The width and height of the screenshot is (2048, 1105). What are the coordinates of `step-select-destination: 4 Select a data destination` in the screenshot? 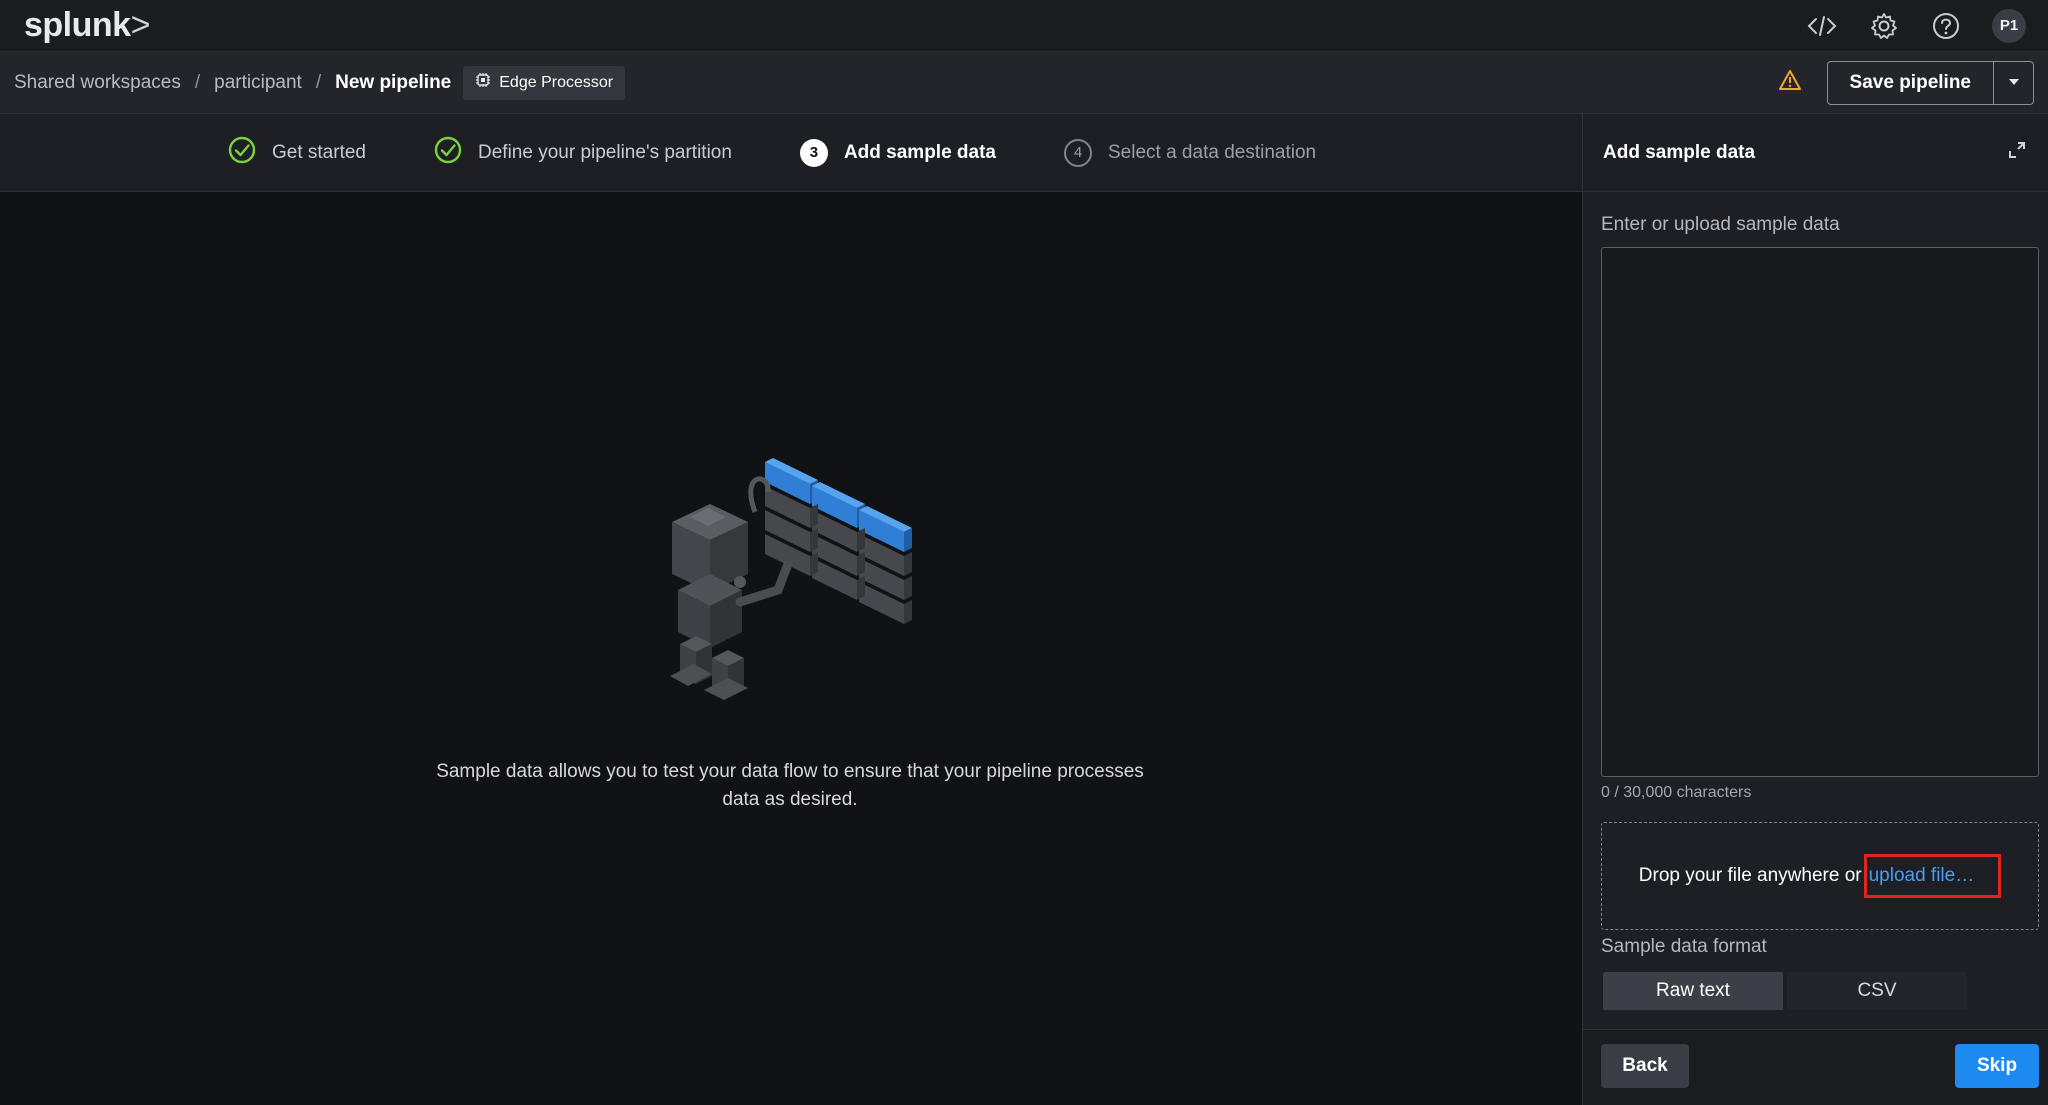 It's located at (1190, 152).